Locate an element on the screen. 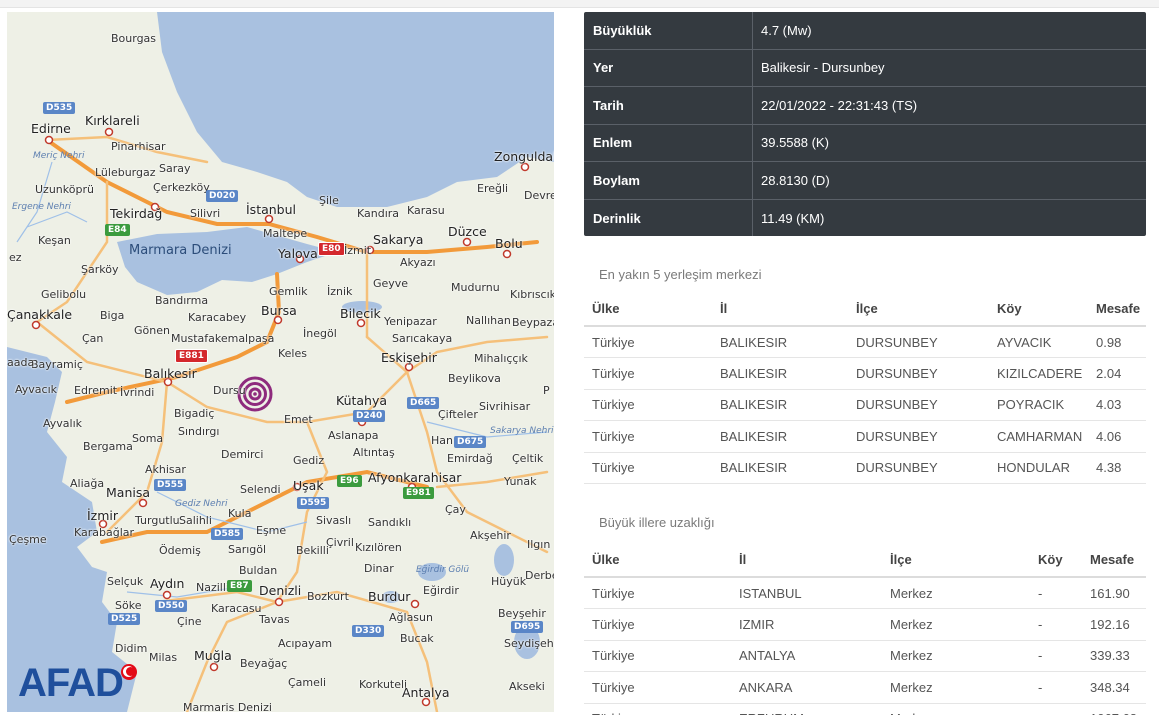  map-label: İzmir is located at coordinates (103, 515).